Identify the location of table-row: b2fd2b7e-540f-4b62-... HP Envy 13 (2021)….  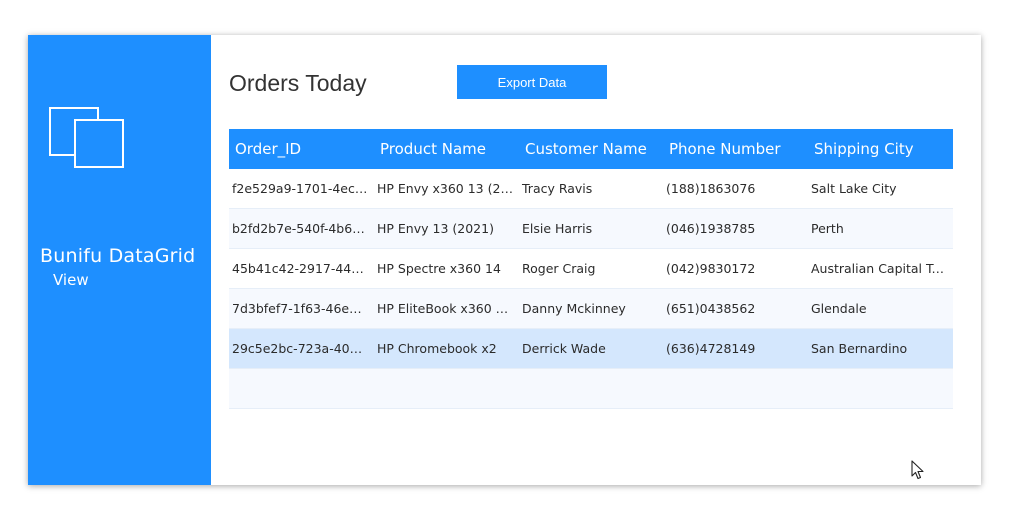
(591, 229).